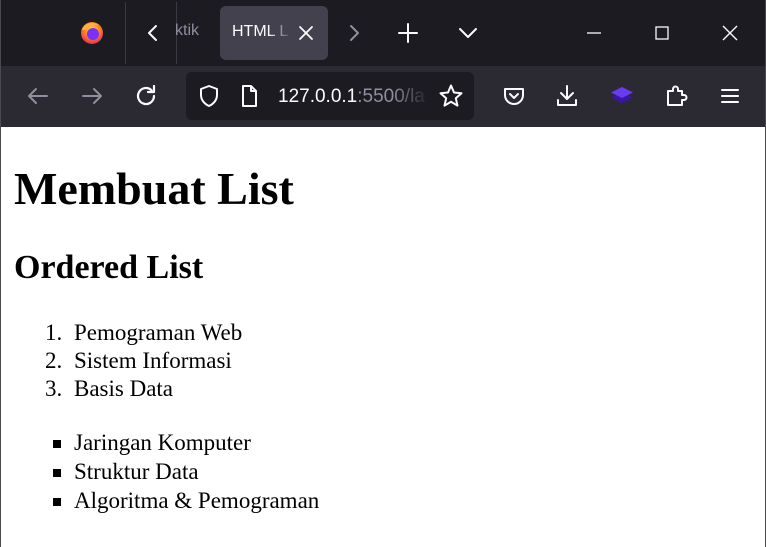 This screenshot has height=547, width=766. Describe the element at coordinates (125, 33) in the screenshot. I see `tab-strip-separator` at that location.